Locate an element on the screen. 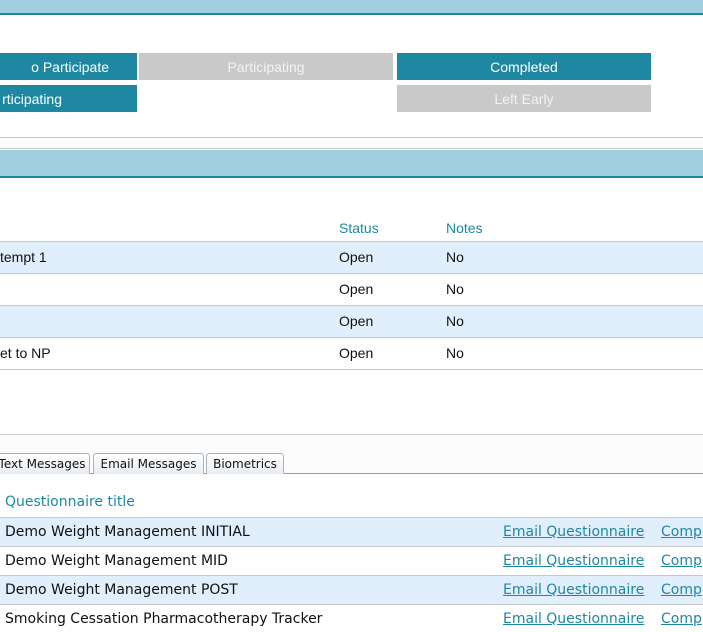 This screenshot has height=632, width=703. status-button-participating: Participating is located at coordinates (266, 66).